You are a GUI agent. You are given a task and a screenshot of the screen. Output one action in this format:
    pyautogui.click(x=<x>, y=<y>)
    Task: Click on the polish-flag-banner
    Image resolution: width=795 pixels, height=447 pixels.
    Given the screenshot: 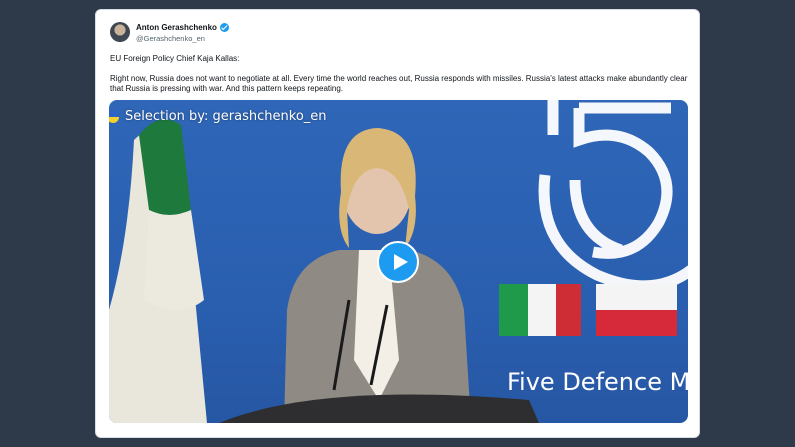 What is the action you would take?
    pyautogui.click(x=636, y=310)
    